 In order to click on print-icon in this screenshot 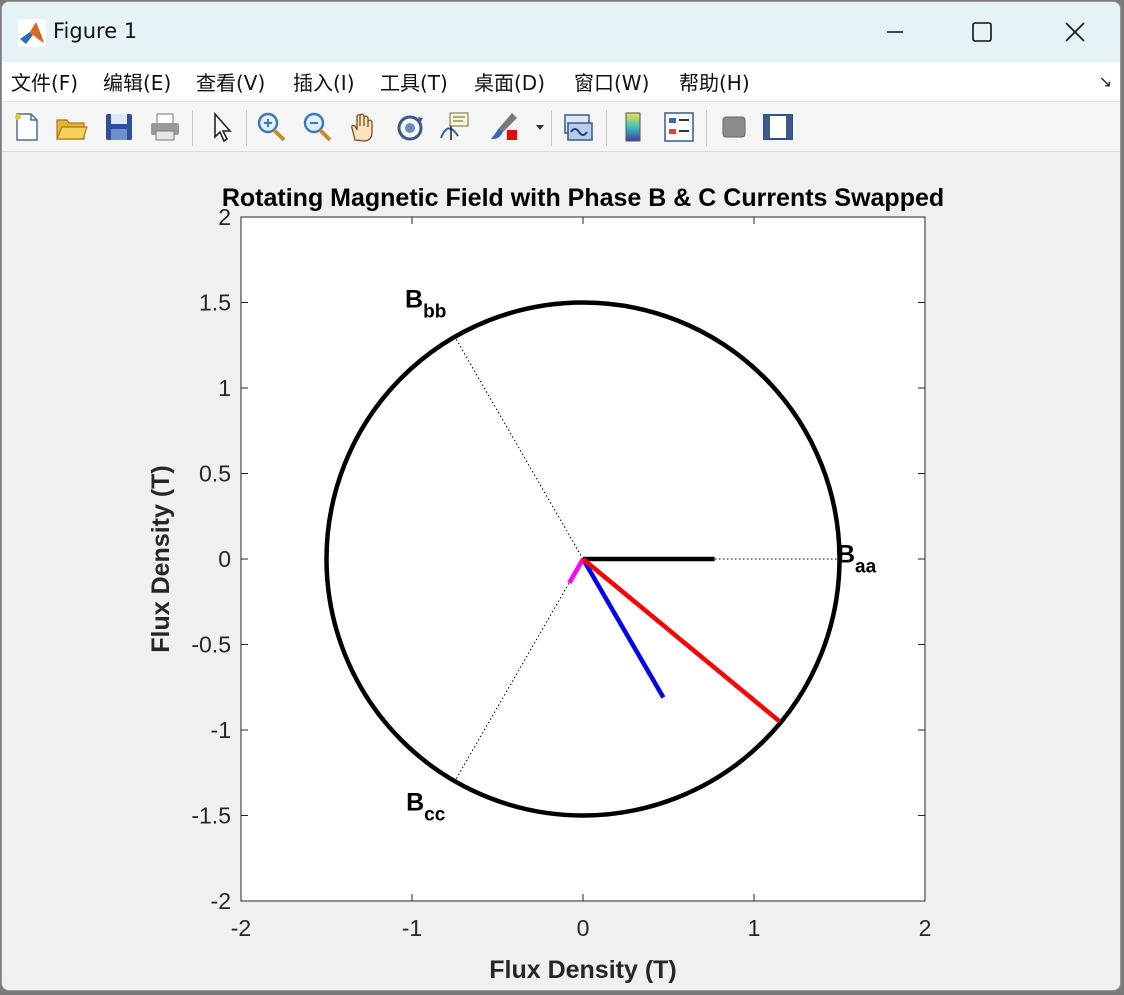, I will do `click(165, 127)`.